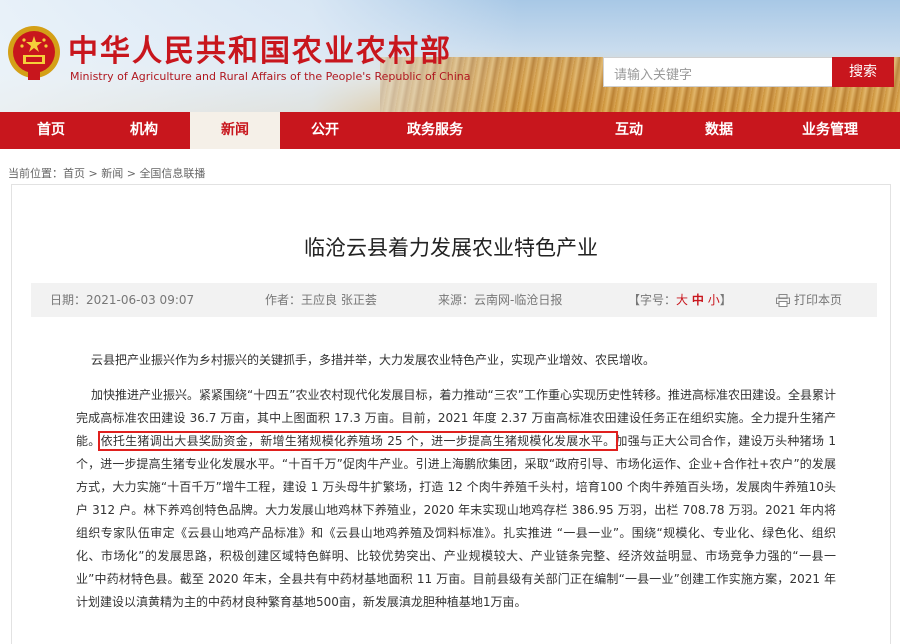  I want to click on search-input: 请输入关键字, so click(718, 72).